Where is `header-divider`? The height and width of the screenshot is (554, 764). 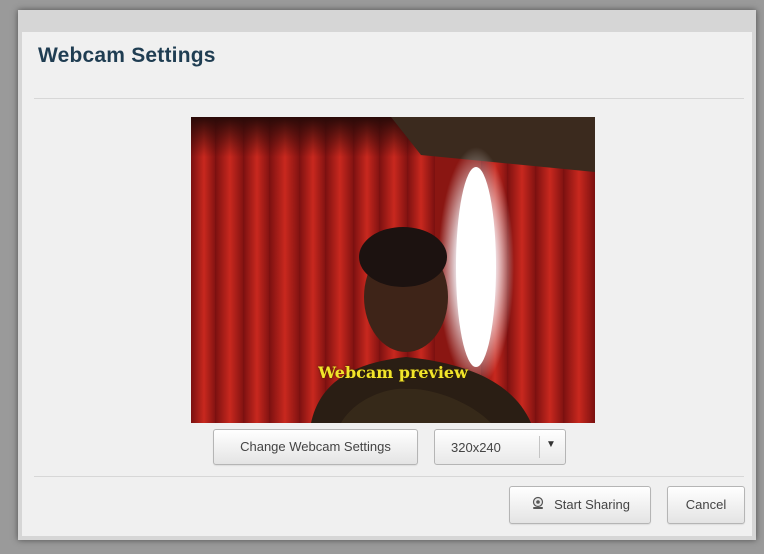
header-divider is located at coordinates (389, 98).